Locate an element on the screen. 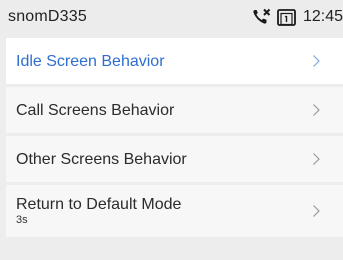 The image size is (343, 260). missed-call-icon is located at coordinates (262, 17).